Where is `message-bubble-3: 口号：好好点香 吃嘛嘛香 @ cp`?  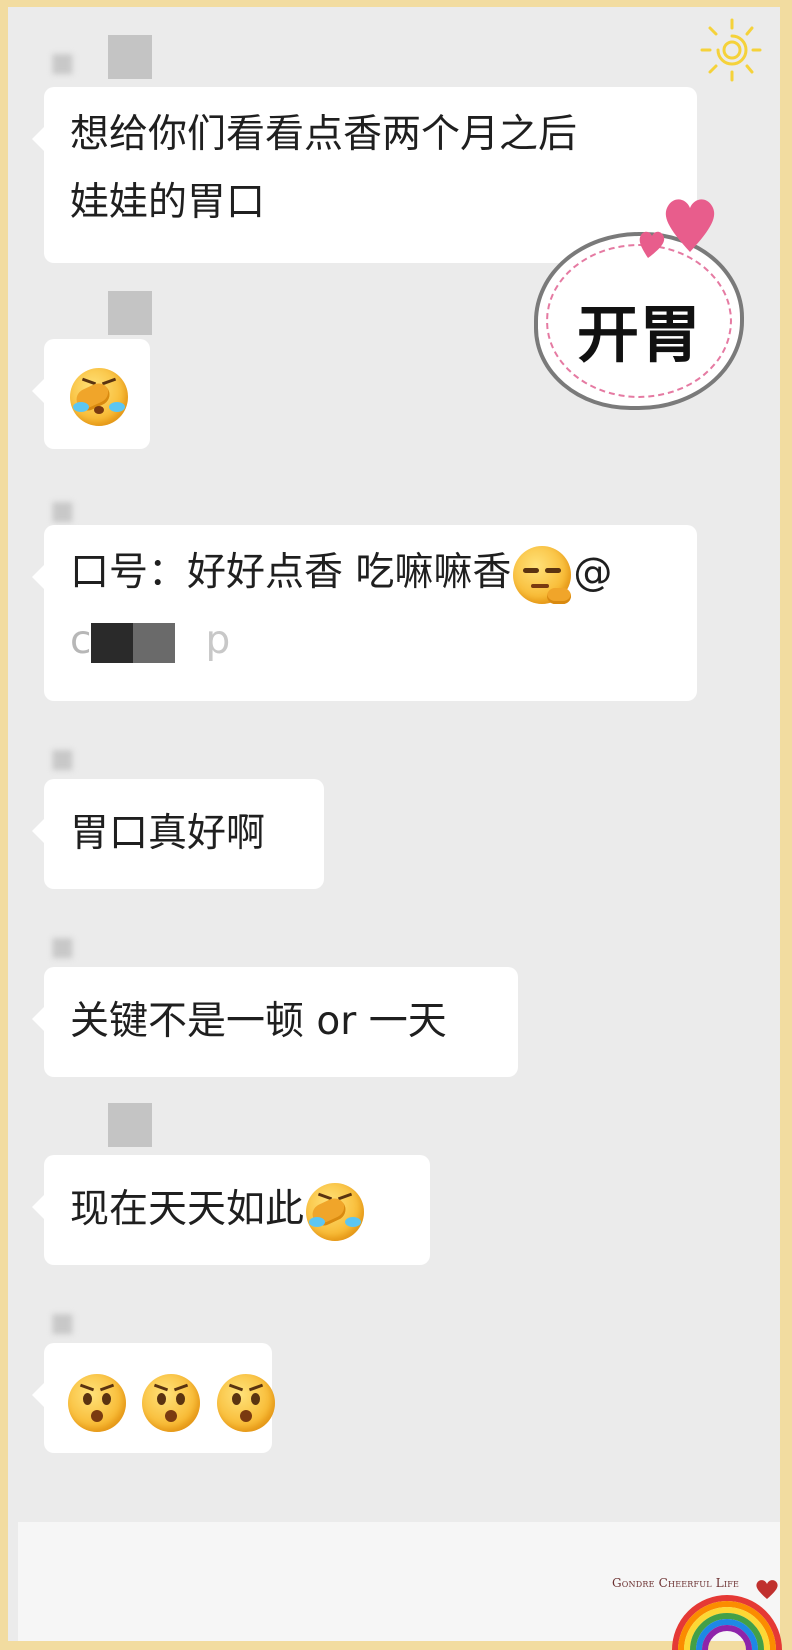 message-bubble-3: 口号：好好点香 吃嘛嘛香 @ cp is located at coordinates (364, 613).